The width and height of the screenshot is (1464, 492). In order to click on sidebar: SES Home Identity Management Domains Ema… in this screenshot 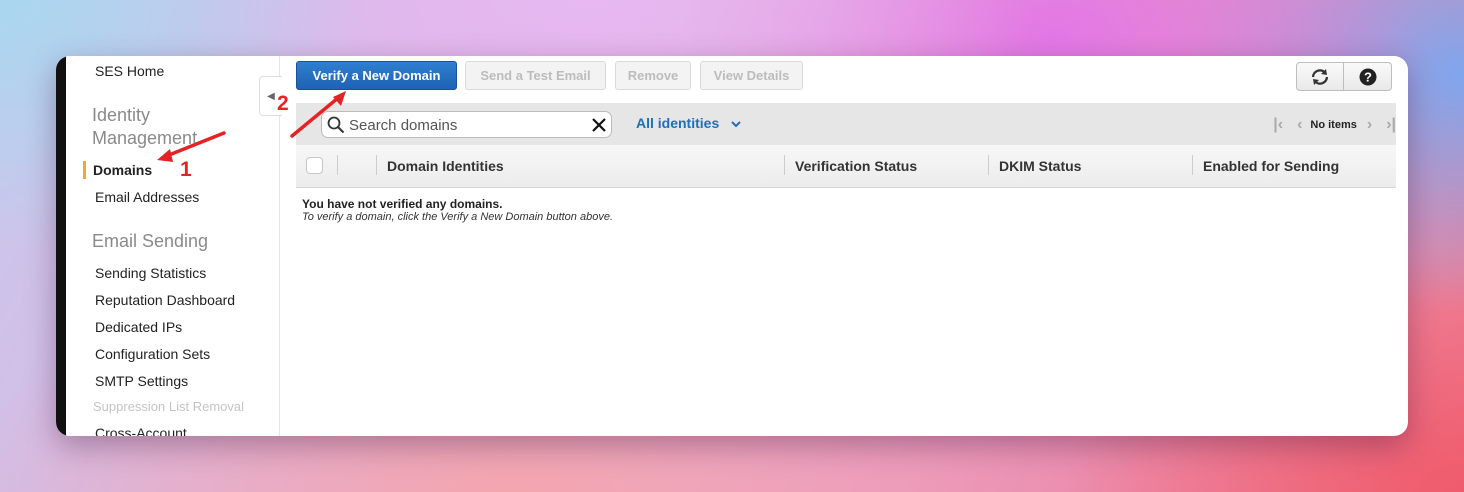, I will do `click(173, 246)`.